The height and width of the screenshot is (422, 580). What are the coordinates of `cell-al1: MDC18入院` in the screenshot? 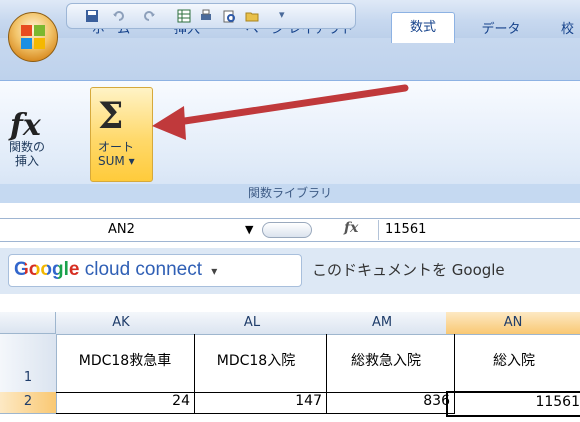 It's located at (256, 363).